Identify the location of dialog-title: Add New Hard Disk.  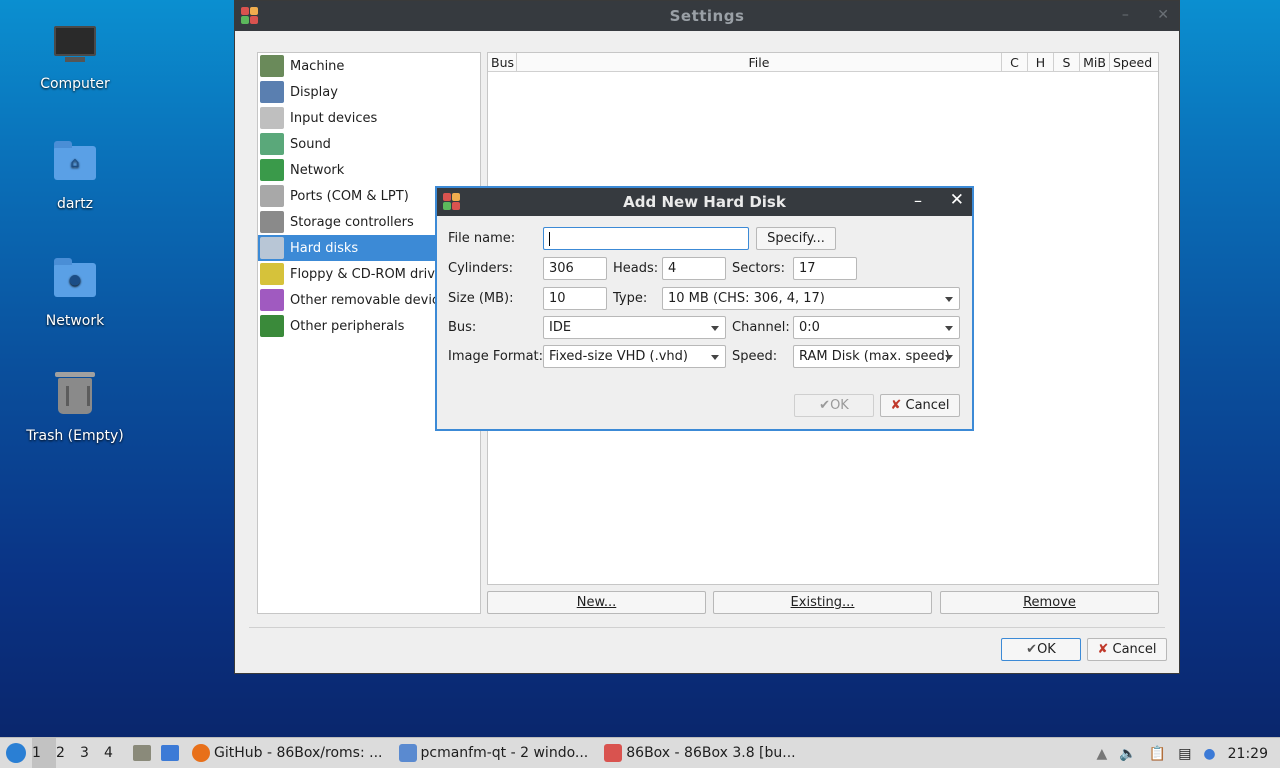
(704, 202).